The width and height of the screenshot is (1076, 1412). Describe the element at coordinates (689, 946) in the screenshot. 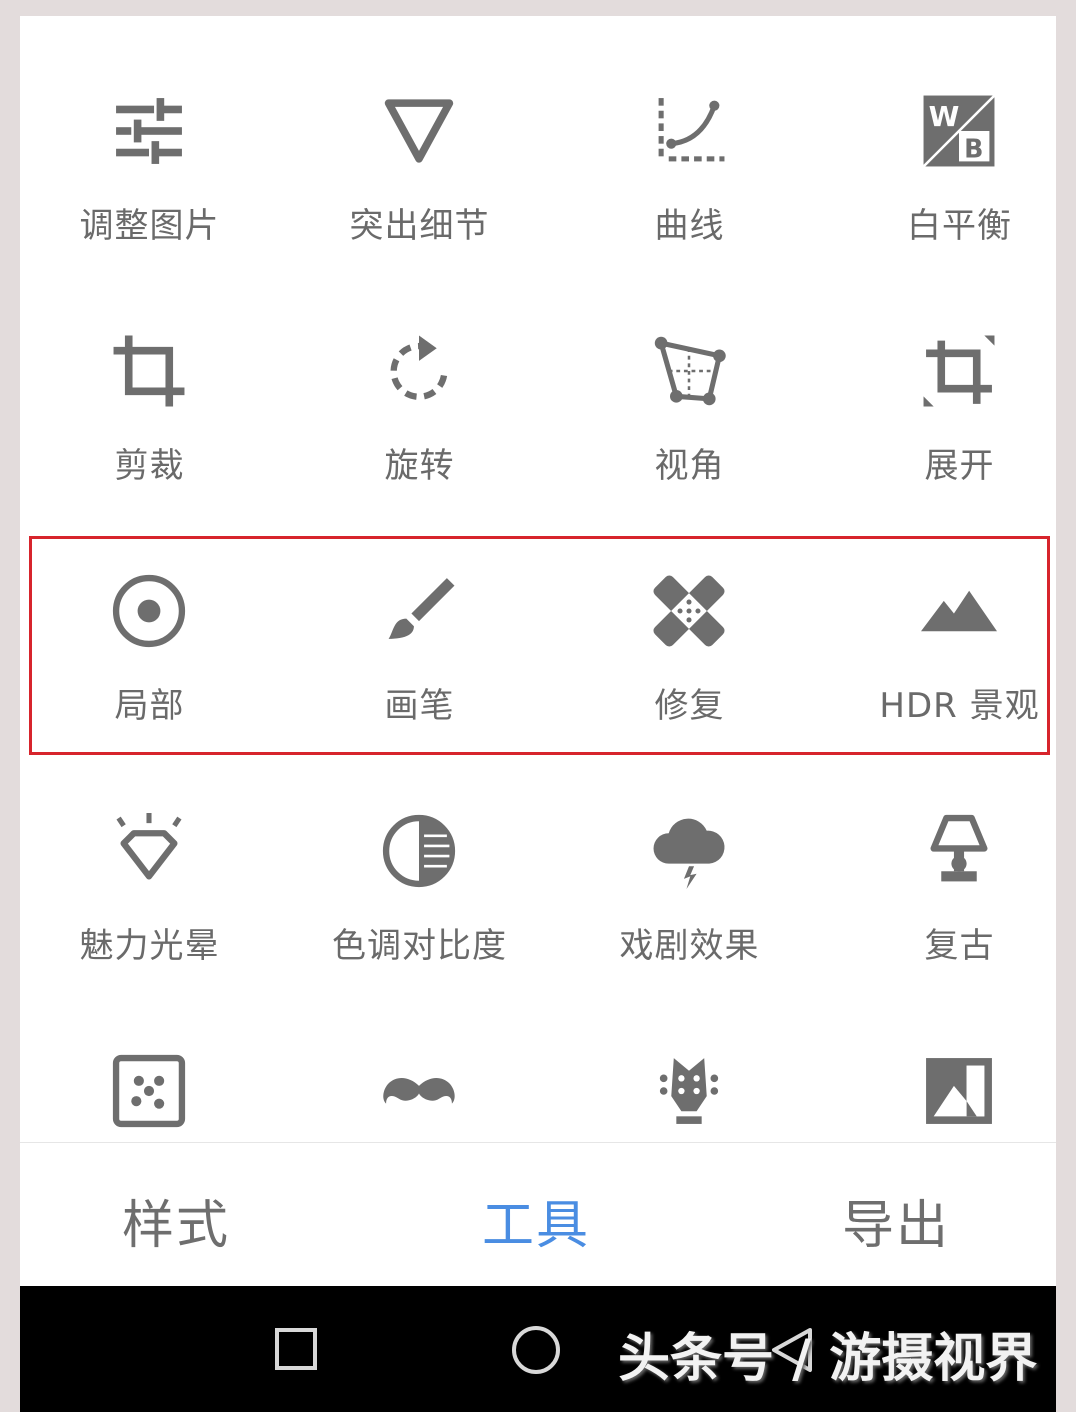

I see `tool-label: 戏剧效果` at that location.